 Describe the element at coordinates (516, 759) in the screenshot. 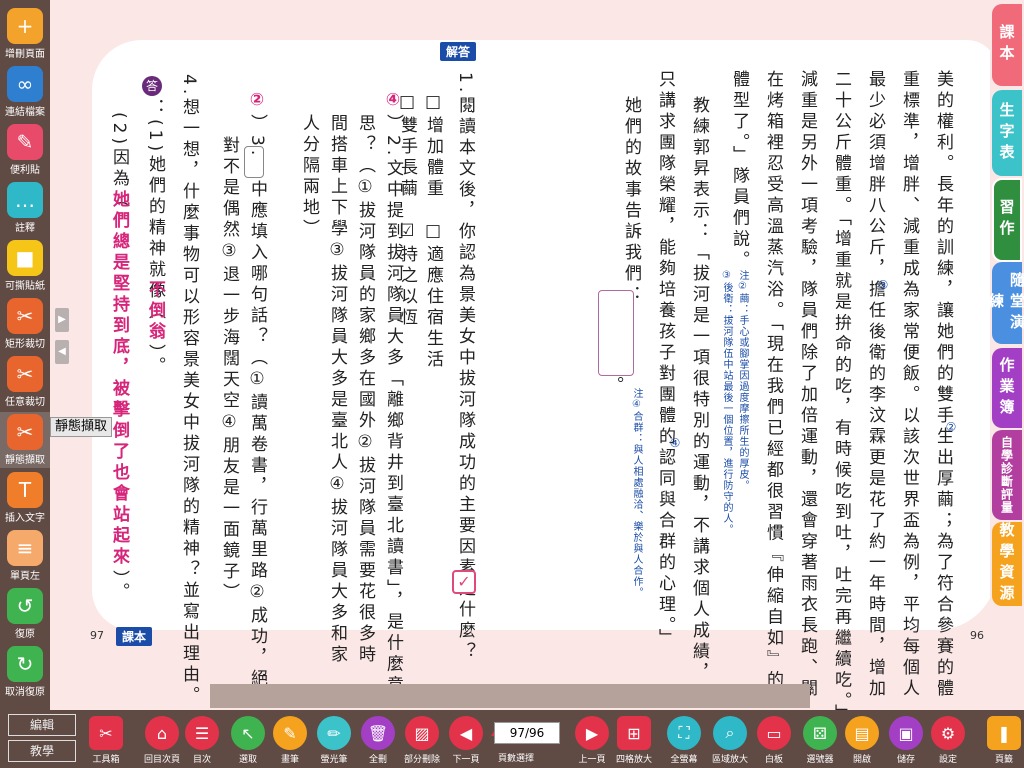

I see `page-select-label: 頁數選擇` at that location.